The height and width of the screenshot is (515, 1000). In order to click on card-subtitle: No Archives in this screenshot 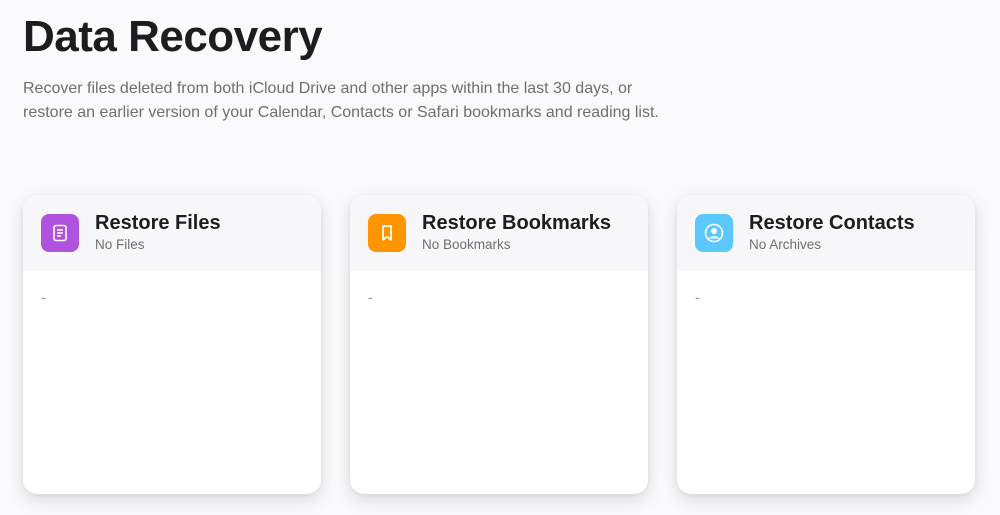, I will do `click(785, 244)`.